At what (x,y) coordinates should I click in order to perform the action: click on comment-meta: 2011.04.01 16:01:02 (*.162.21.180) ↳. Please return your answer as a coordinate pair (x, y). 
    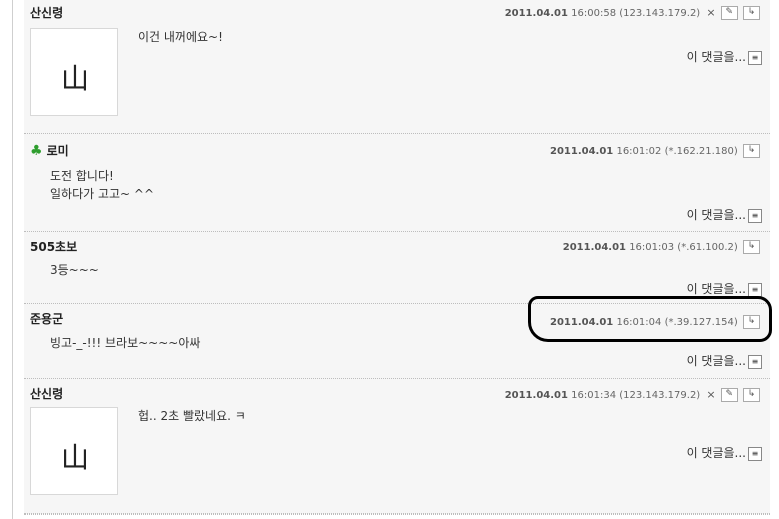
    Looking at the image, I should click on (655, 151).